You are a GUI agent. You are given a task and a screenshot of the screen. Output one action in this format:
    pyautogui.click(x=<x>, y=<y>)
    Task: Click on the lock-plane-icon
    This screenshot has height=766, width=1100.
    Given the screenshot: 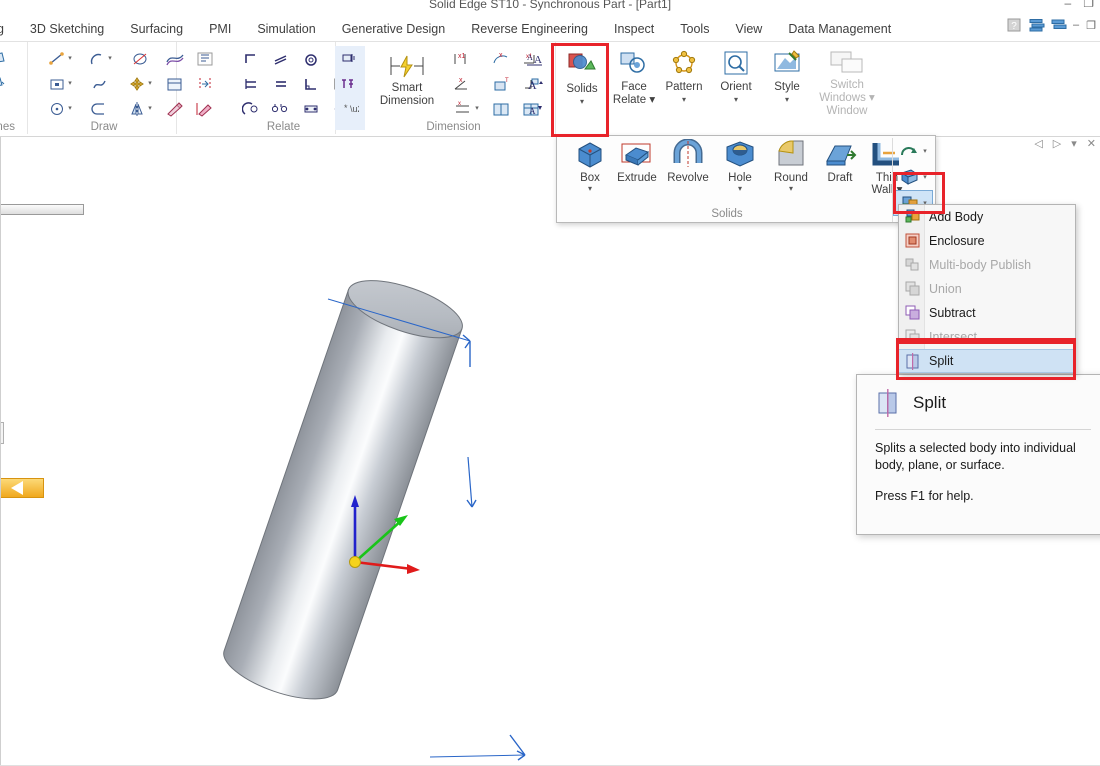 What is the action you would take?
    pyautogui.click(x=350, y=58)
    